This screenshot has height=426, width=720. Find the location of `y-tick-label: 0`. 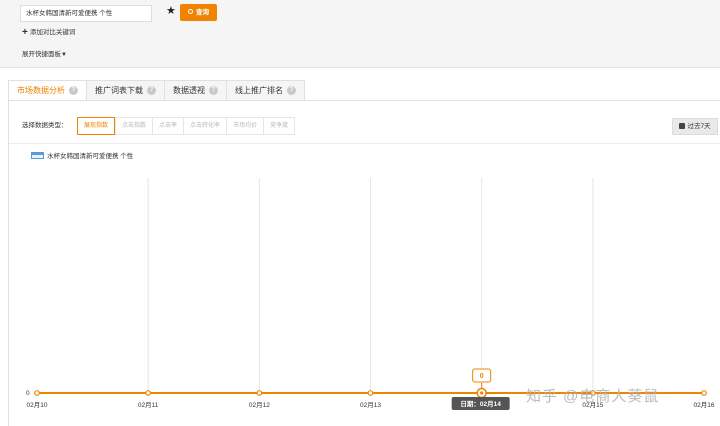

y-tick-label: 0 is located at coordinates (28, 393).